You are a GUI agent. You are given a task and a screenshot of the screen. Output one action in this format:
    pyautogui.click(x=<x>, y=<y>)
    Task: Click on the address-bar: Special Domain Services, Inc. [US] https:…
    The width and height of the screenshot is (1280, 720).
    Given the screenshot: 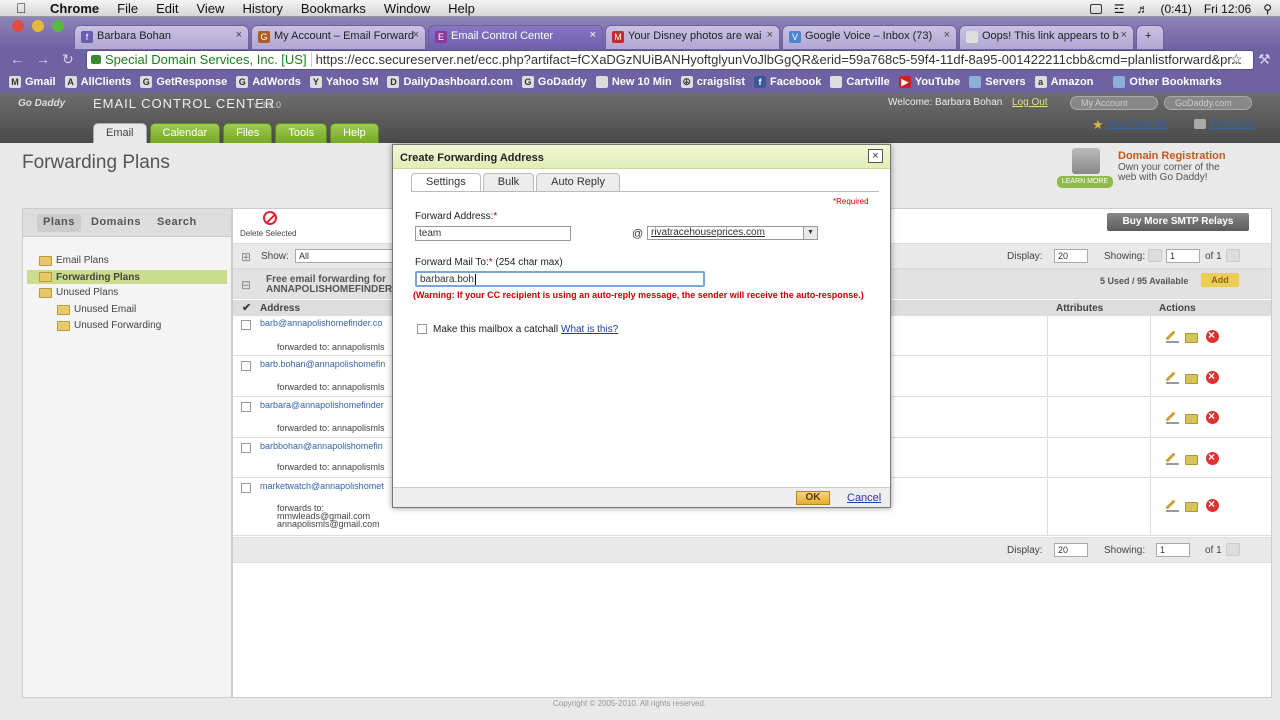 What is the action you would take?
    pyautogui.click(x=670, y=60)
    